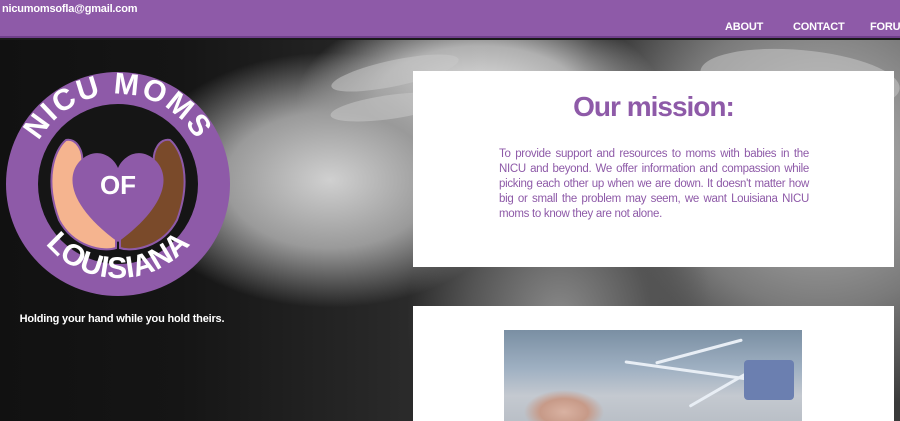 This screenshot has width=900, height=421. Describe the element at coordinates (654, 106) in the screenshot. I see `mission-title: Our mission:` at that location.